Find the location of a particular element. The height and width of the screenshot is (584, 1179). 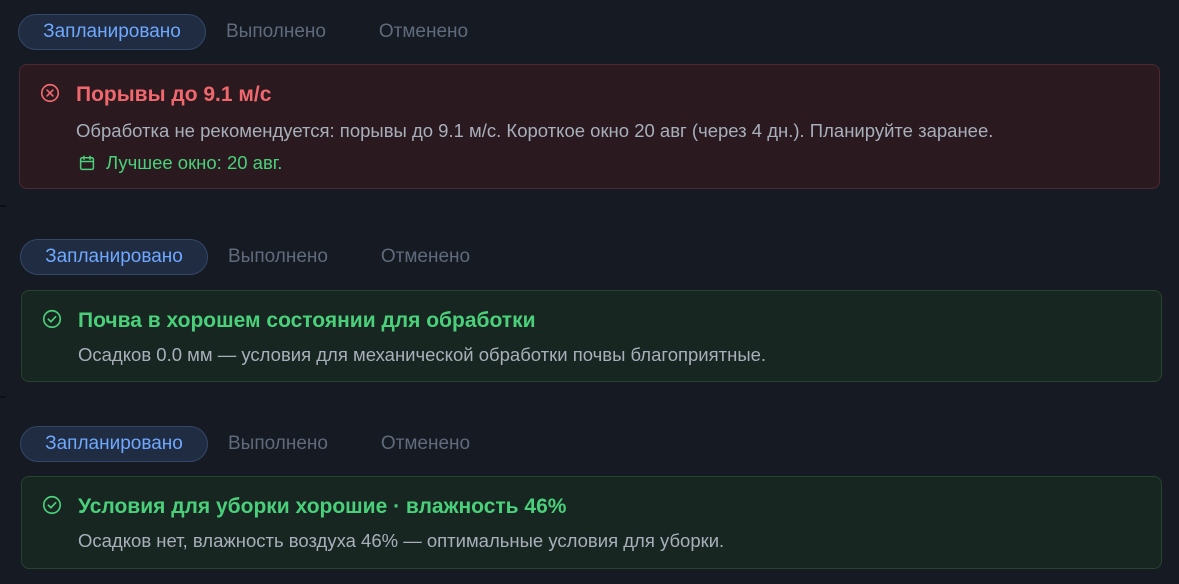

best-window-label: Лучшее окно: 20 авг. is located at coordinates (194, 162).